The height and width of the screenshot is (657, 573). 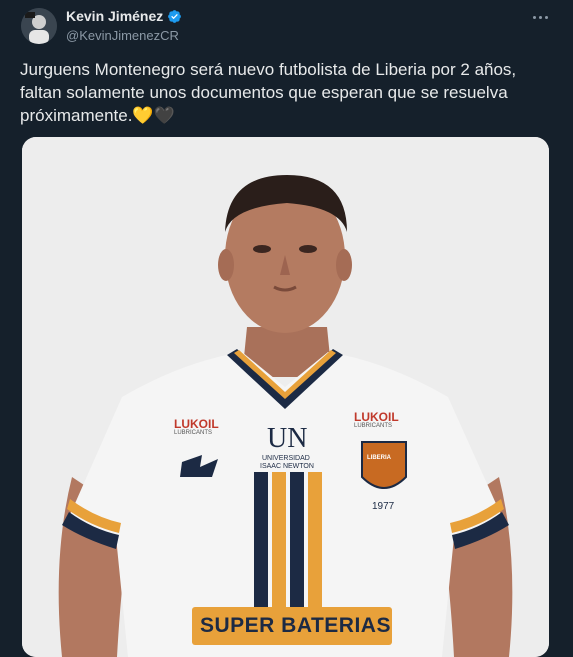 What do you see at coordinates (295, 625) in the screenshot?
I see `chest-sponsor-text: SUPER BATERIAS` at bounding box center [295, 625].